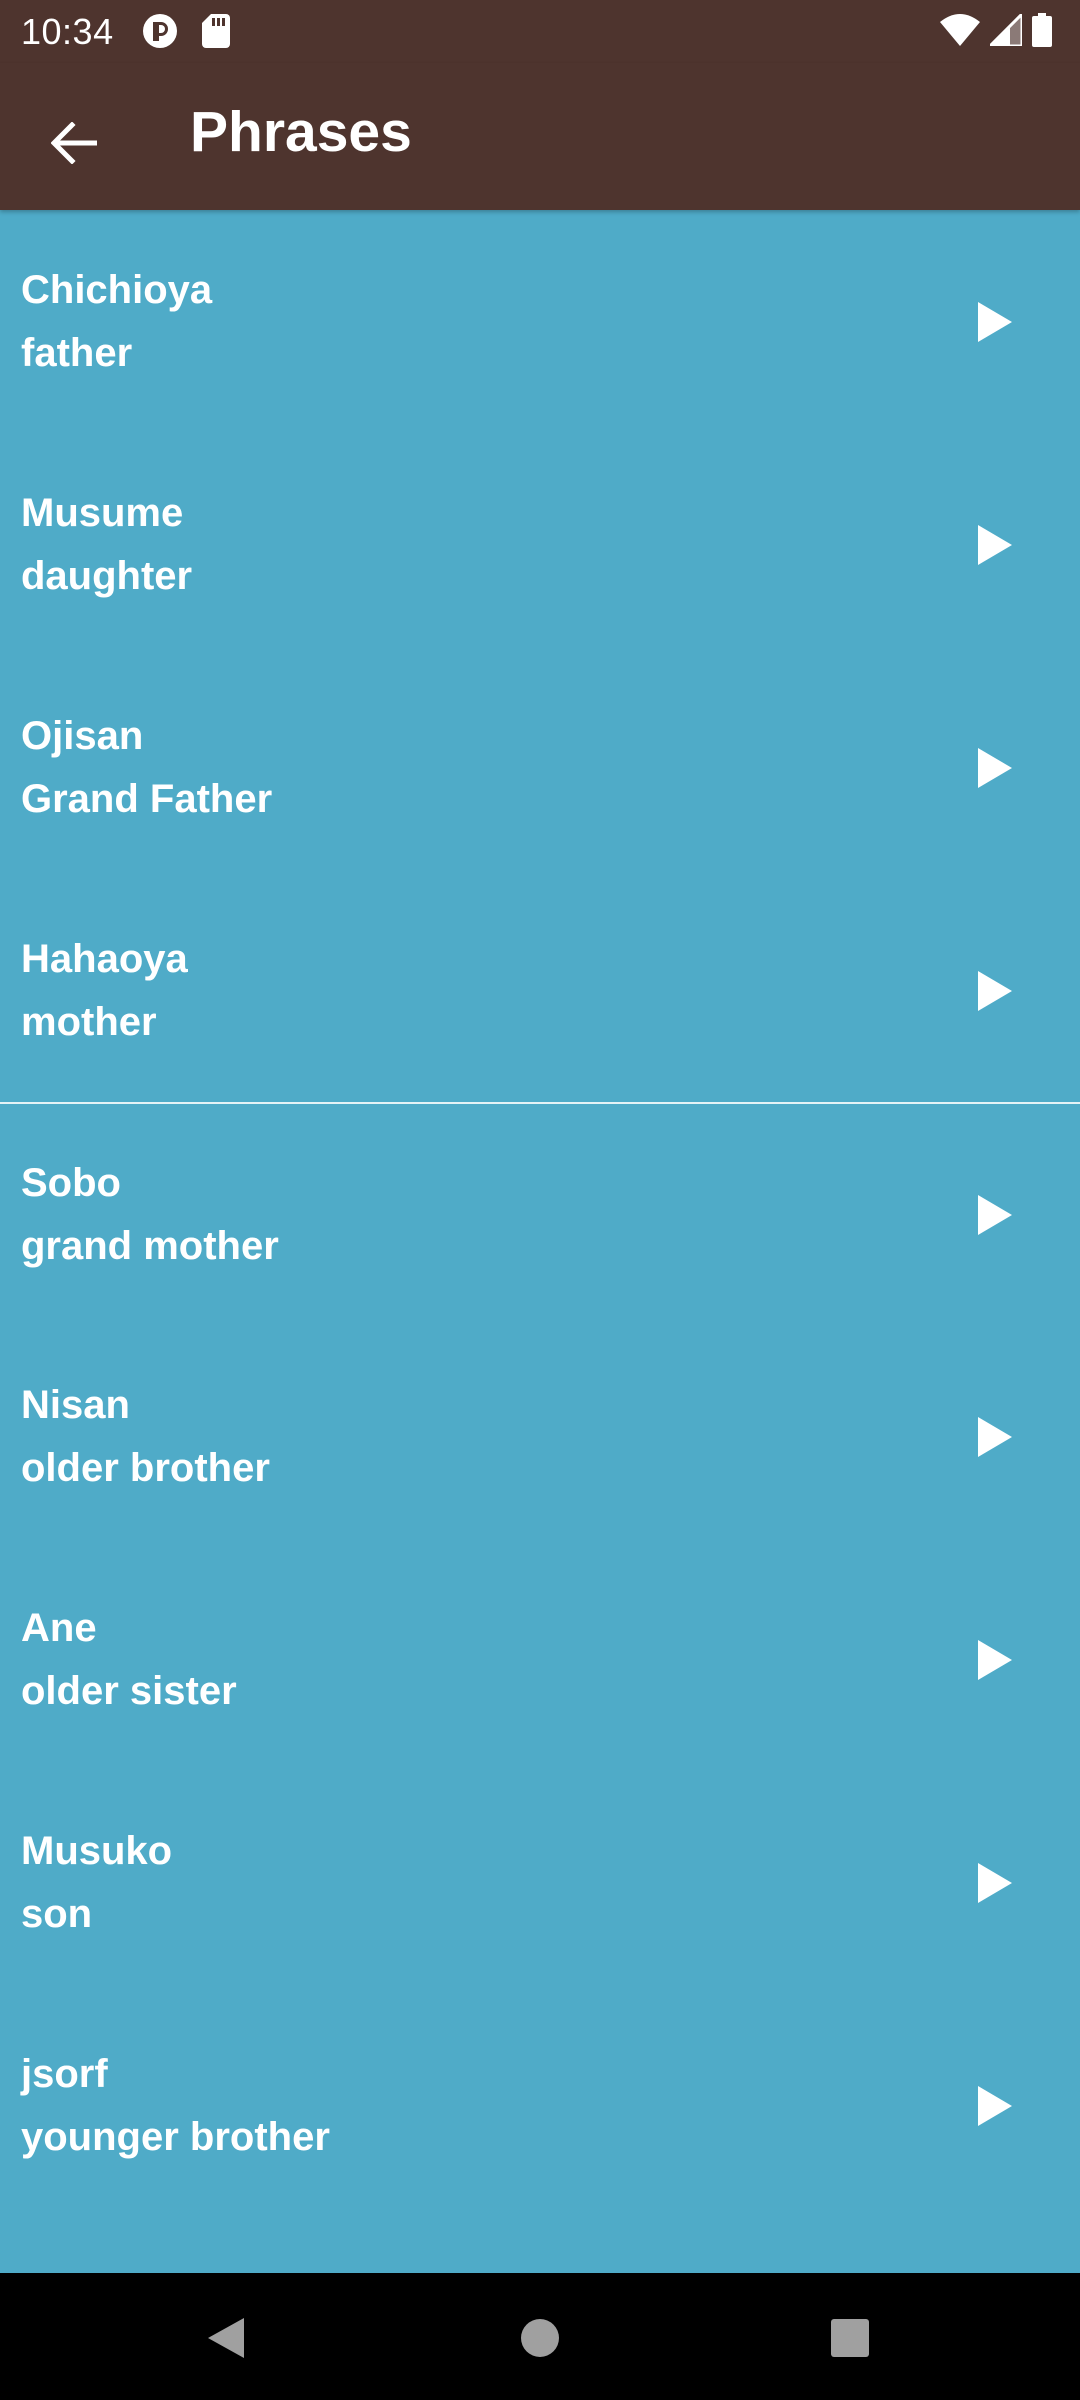  I want to click on phrase-text: Musuko son, so click(96, 1883).